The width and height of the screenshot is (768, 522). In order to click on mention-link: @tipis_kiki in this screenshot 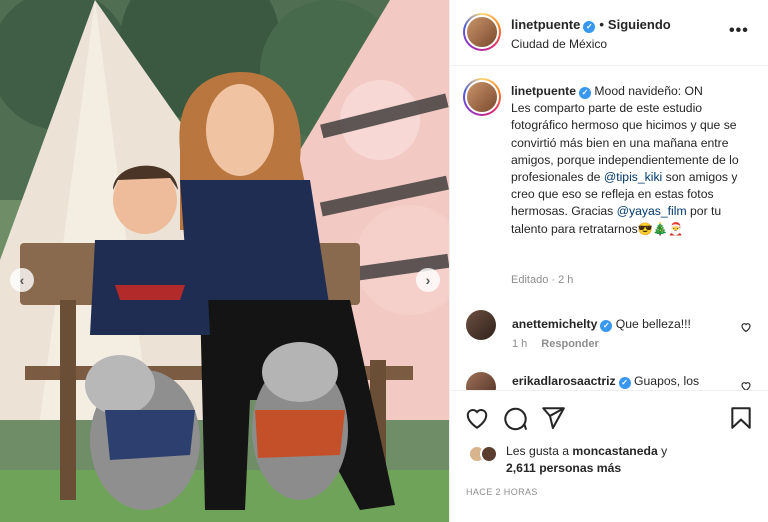, I will do `click(633, 177)`.